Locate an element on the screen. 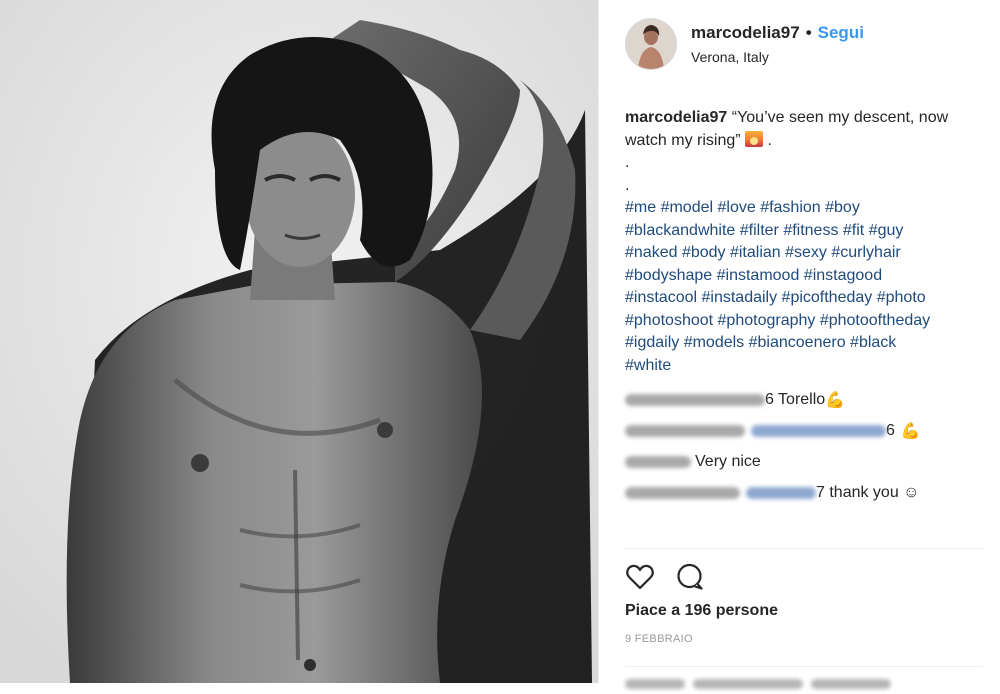 Image resolution: width=1000 pixels, height=694 pixels. comment-item: 6 💪 is located at coordinates (806, 430).